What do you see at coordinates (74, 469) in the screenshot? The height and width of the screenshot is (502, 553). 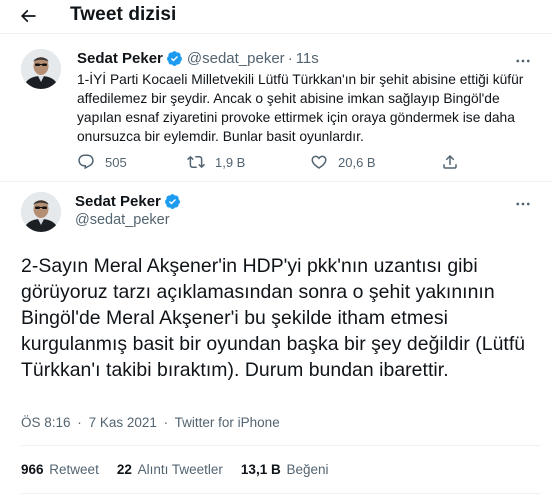 I see `retweet-label: Retweet` at bounding box center [74, 469].